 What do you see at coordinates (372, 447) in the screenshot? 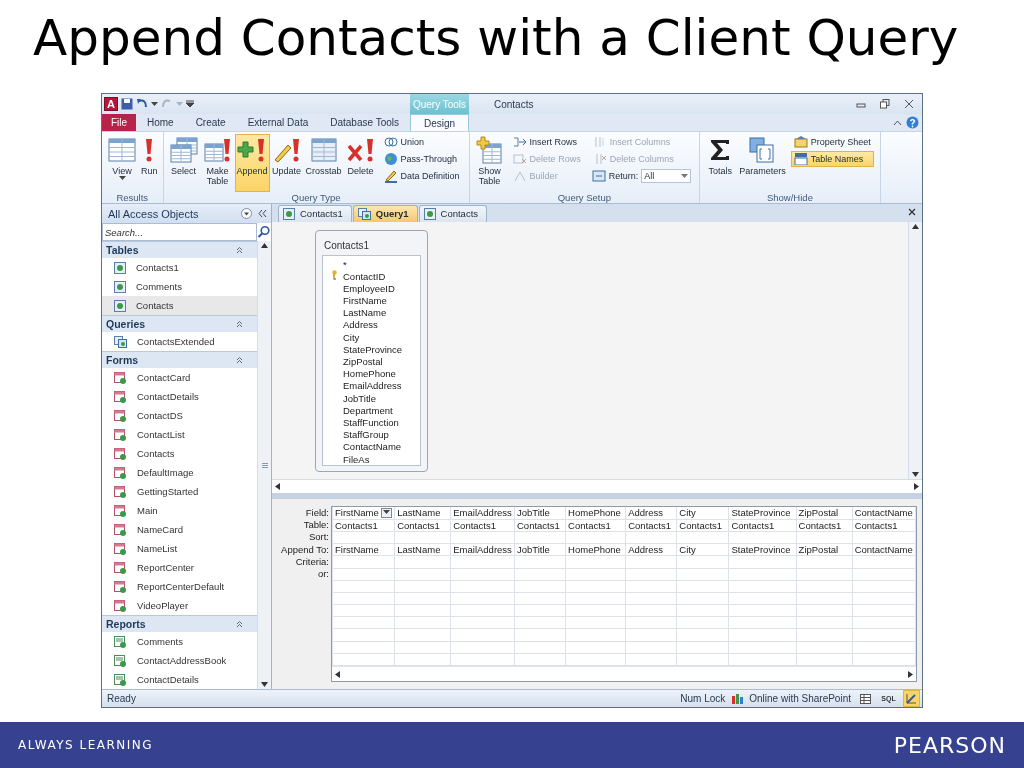
I see `field-name: ContactName` at bounding box center [372, 447].